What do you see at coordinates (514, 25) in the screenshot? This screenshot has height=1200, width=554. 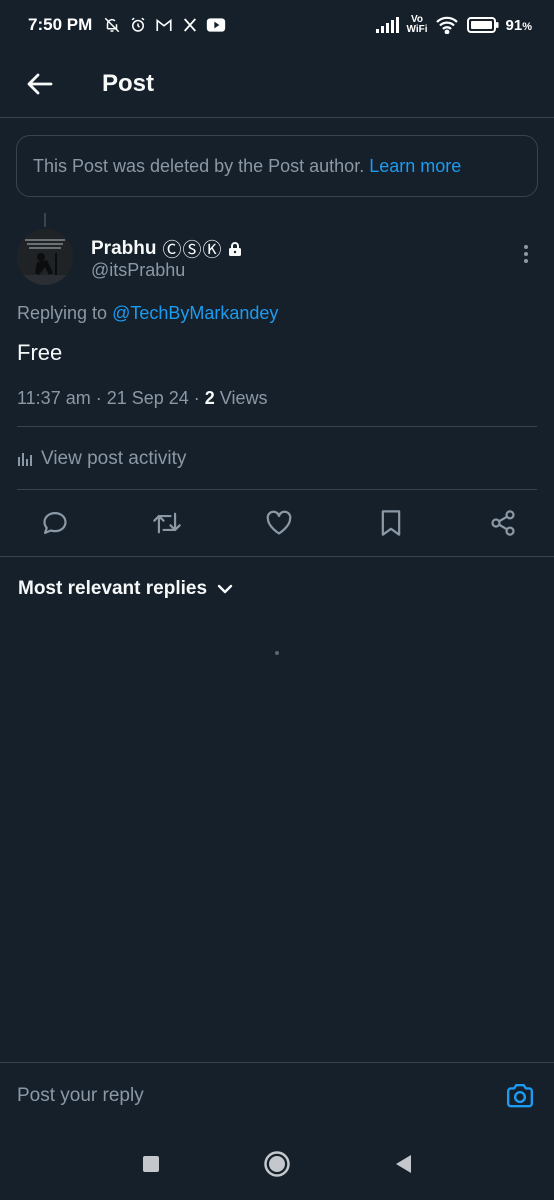 I see `battery-percent: 91` at bounding box center [514, 25].